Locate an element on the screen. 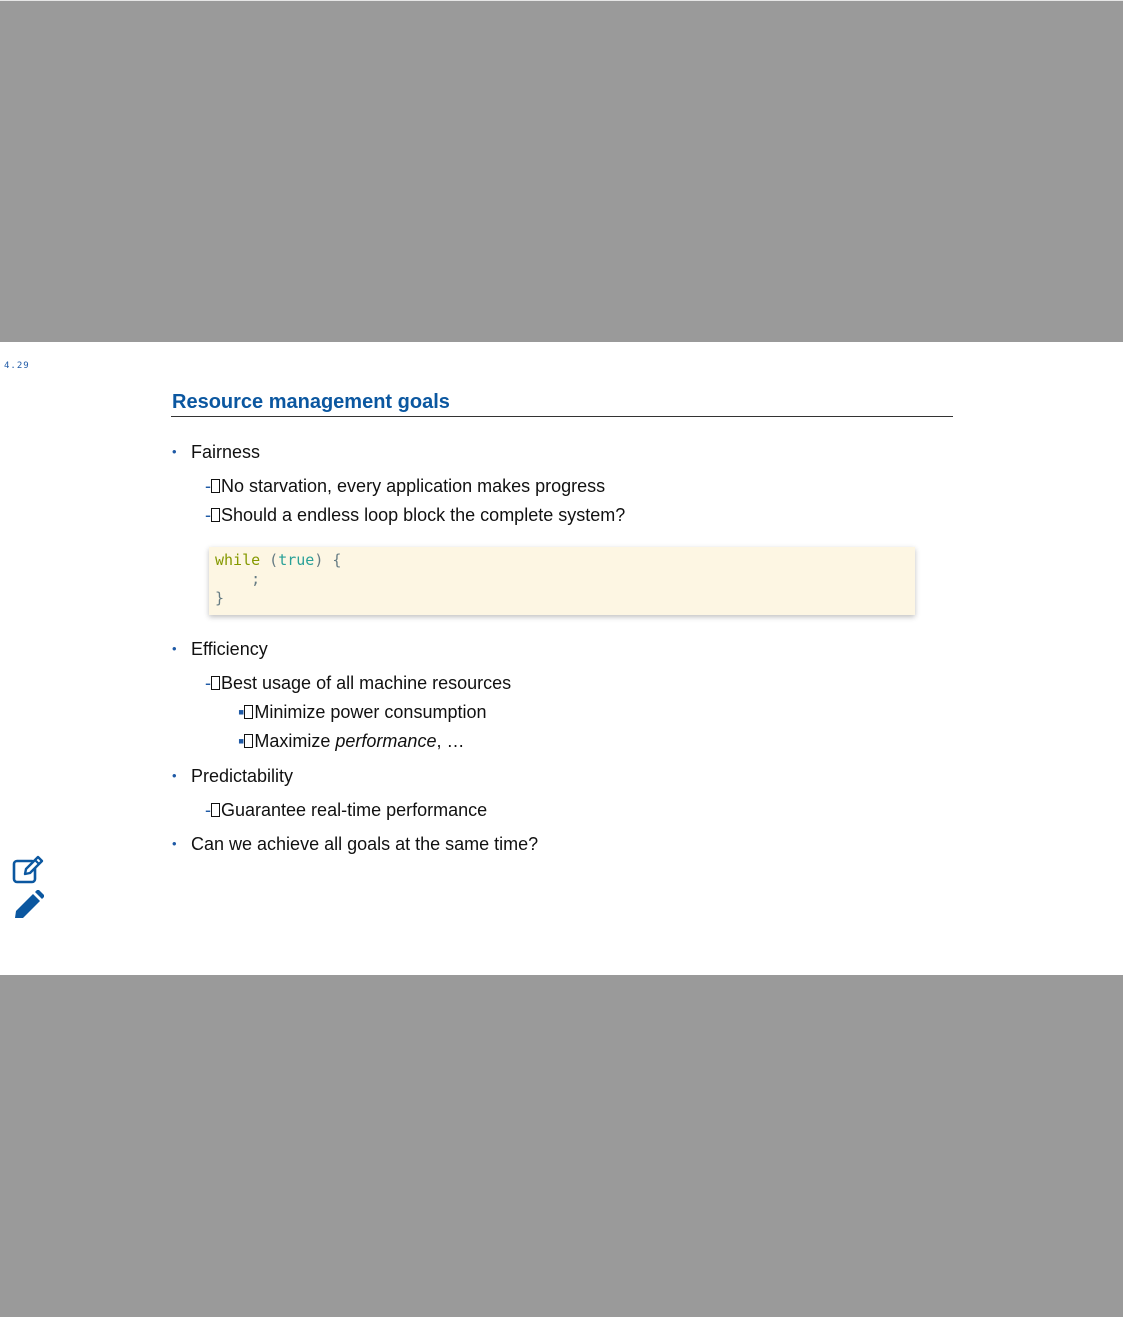 The image size is (1123, 1317). bullet-efficiency: • Efficiency is located at coordinates (220, 649).